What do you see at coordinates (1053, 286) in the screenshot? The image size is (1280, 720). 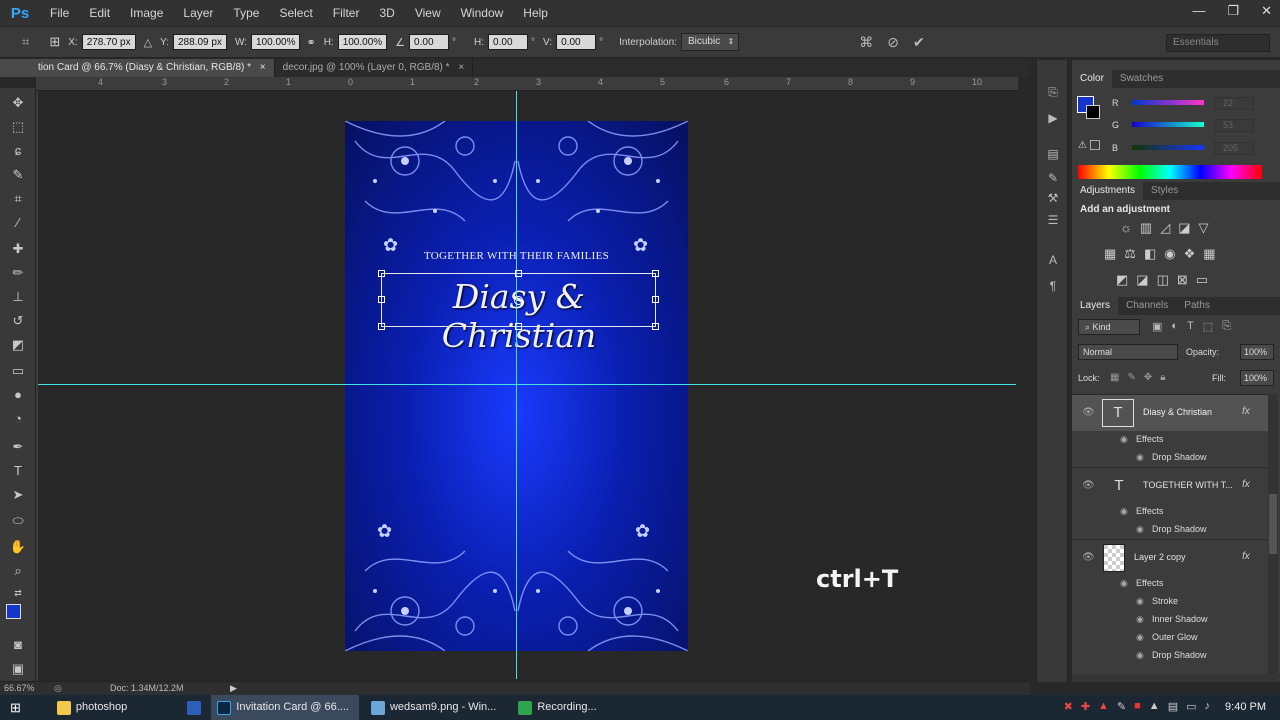 I see `paragraph-panel-icon: ¶` at bounding box center [1053, 286].